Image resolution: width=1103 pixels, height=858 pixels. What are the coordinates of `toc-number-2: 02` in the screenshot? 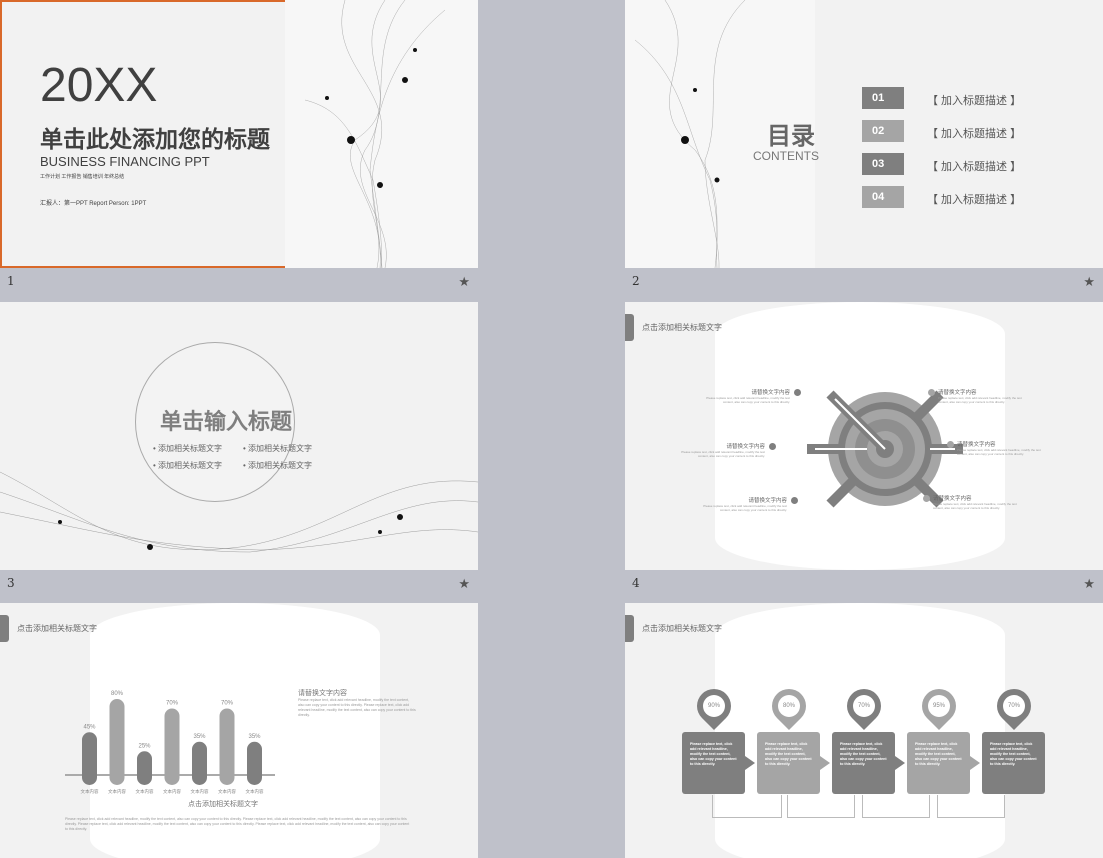 It's located at (883, 131).